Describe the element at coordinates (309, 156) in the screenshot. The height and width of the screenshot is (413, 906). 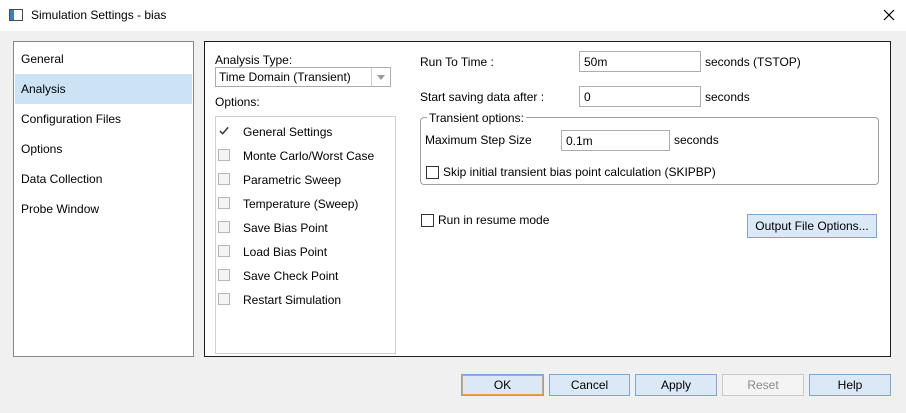
I see `option-label: Monte Carlo/Worst Case` at that location.